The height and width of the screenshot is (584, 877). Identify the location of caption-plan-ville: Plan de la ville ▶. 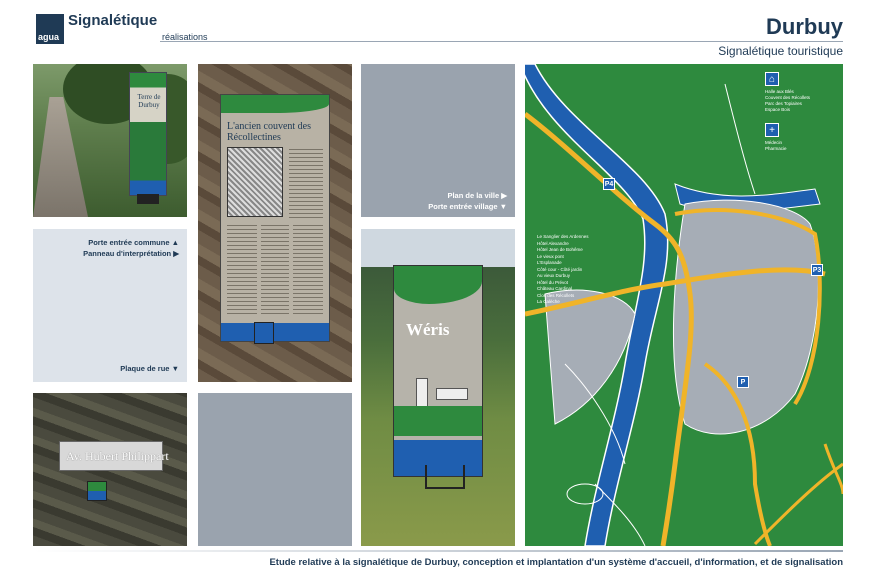
(477, 195).